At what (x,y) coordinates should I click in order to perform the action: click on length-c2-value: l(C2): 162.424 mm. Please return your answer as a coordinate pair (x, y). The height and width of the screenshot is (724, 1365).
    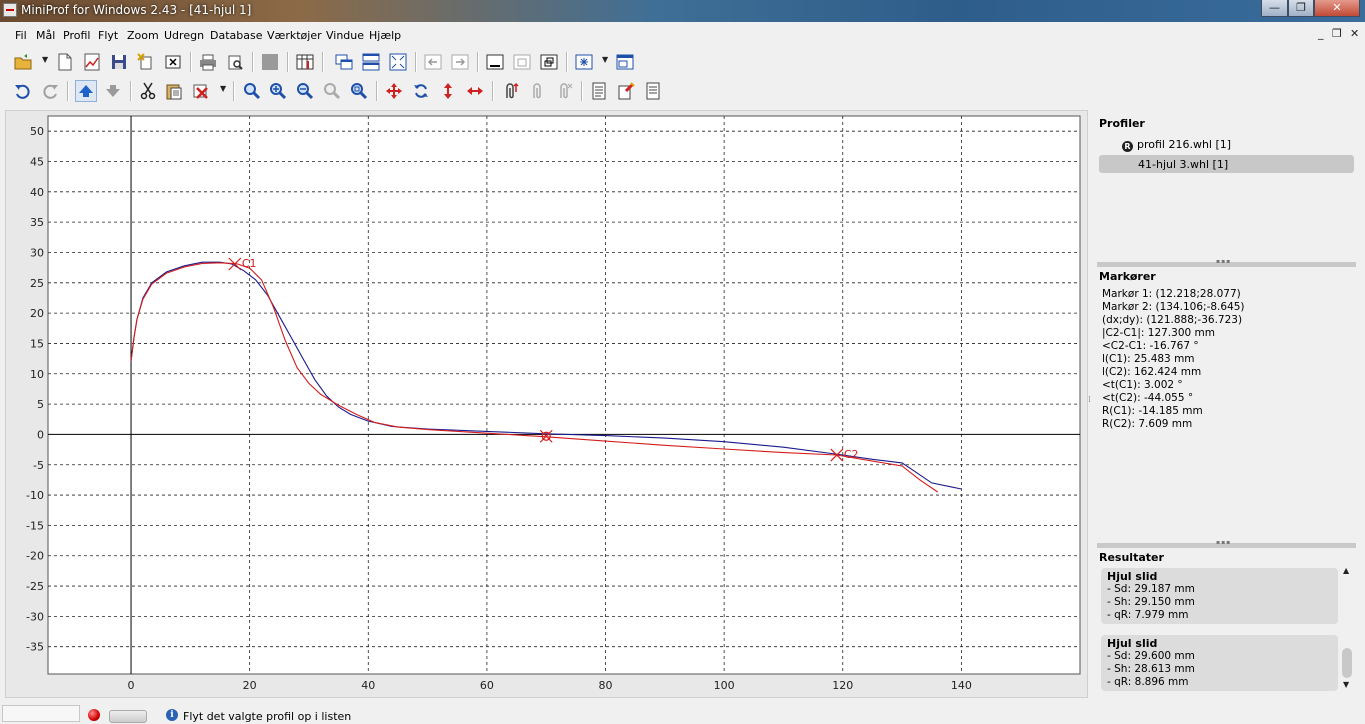
    Looking at the image, I should click on (1152, 372).